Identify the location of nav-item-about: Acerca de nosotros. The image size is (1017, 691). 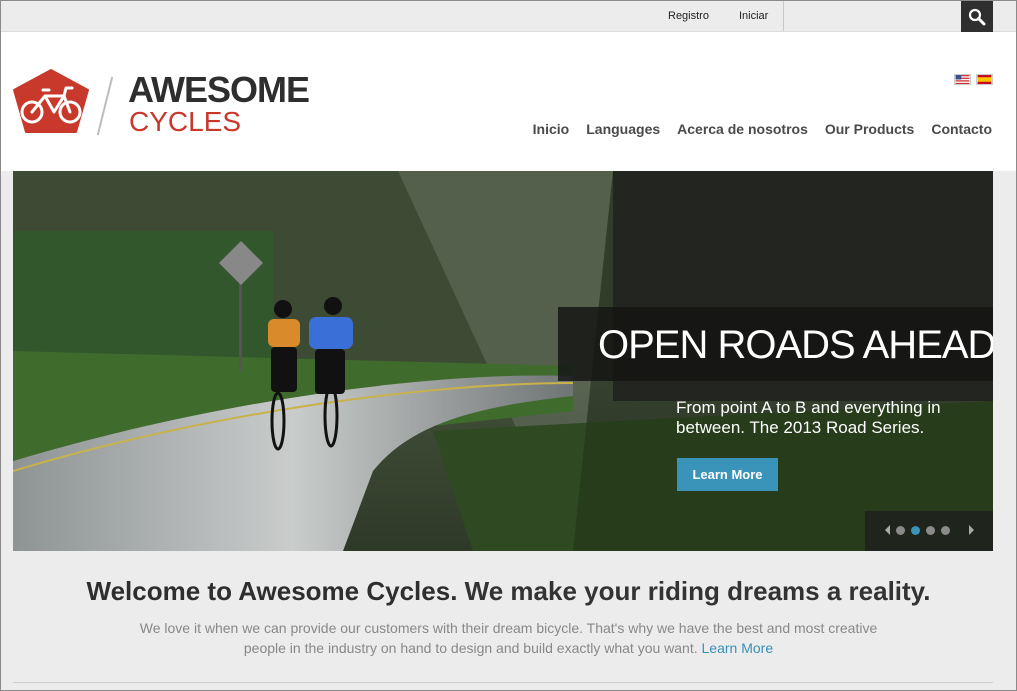
(742, 129).